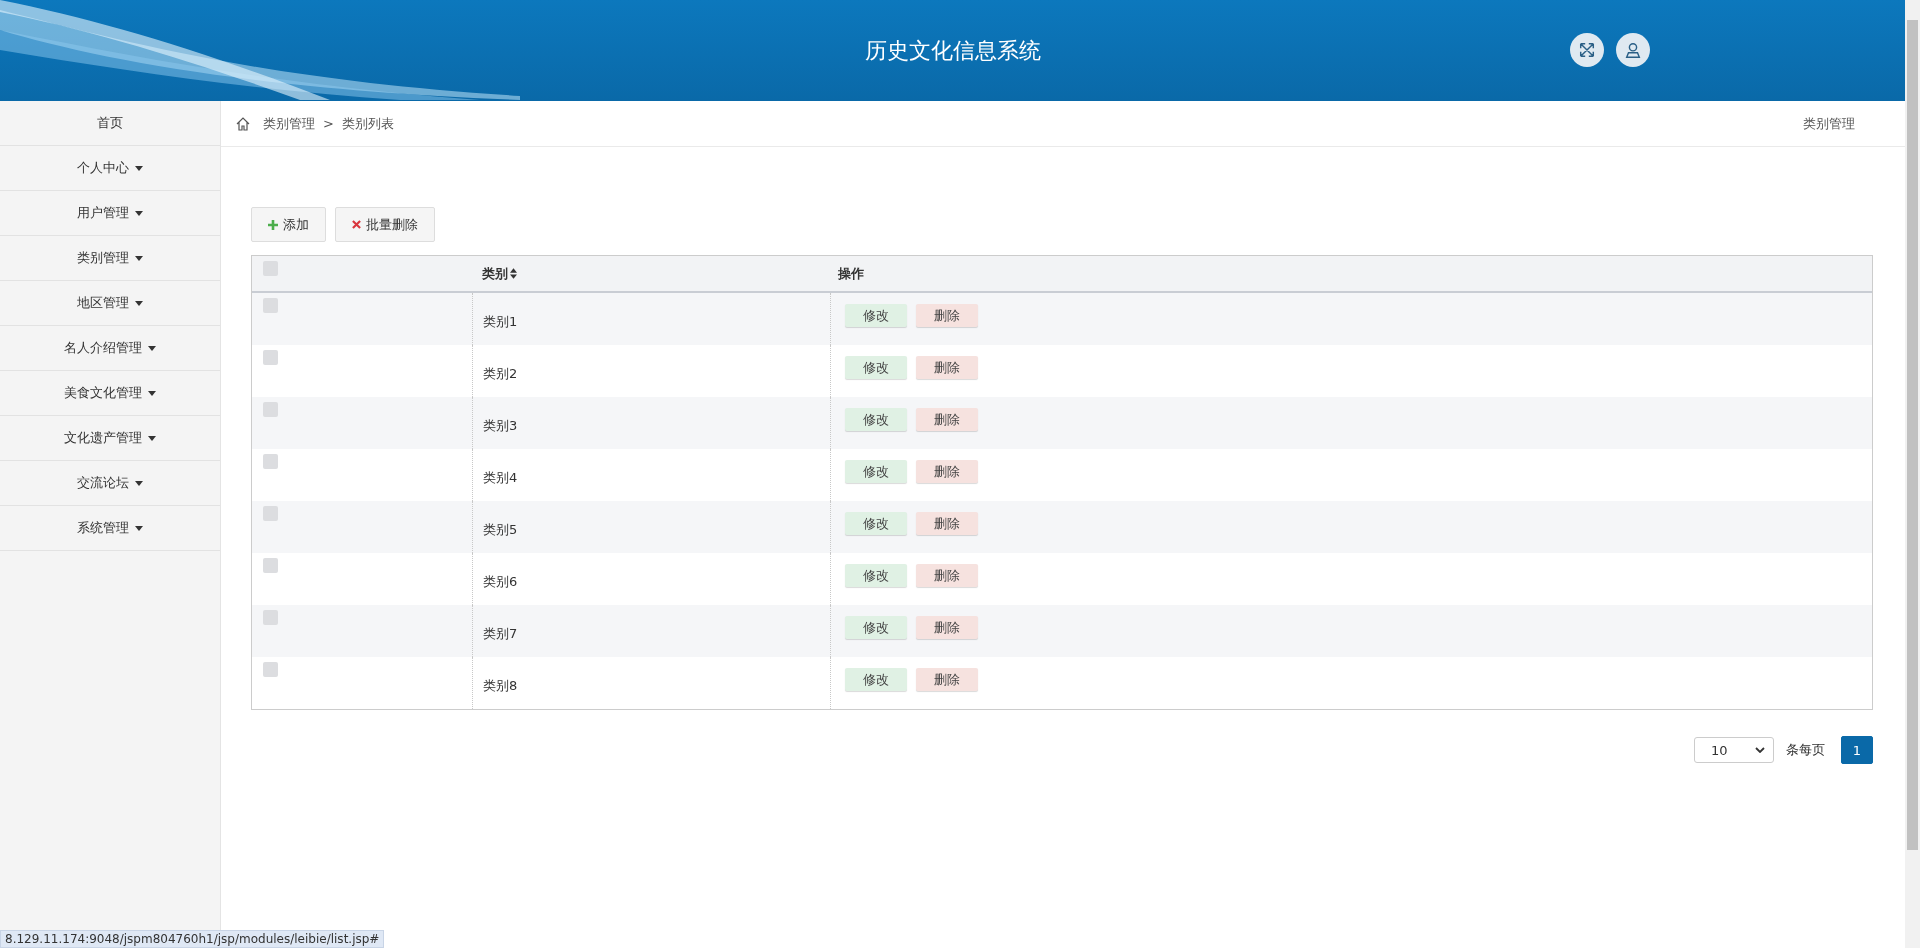 The height and width of the screenshot is (948, 1920). I want to click on fullscreen-icon, so click(1587, 50).